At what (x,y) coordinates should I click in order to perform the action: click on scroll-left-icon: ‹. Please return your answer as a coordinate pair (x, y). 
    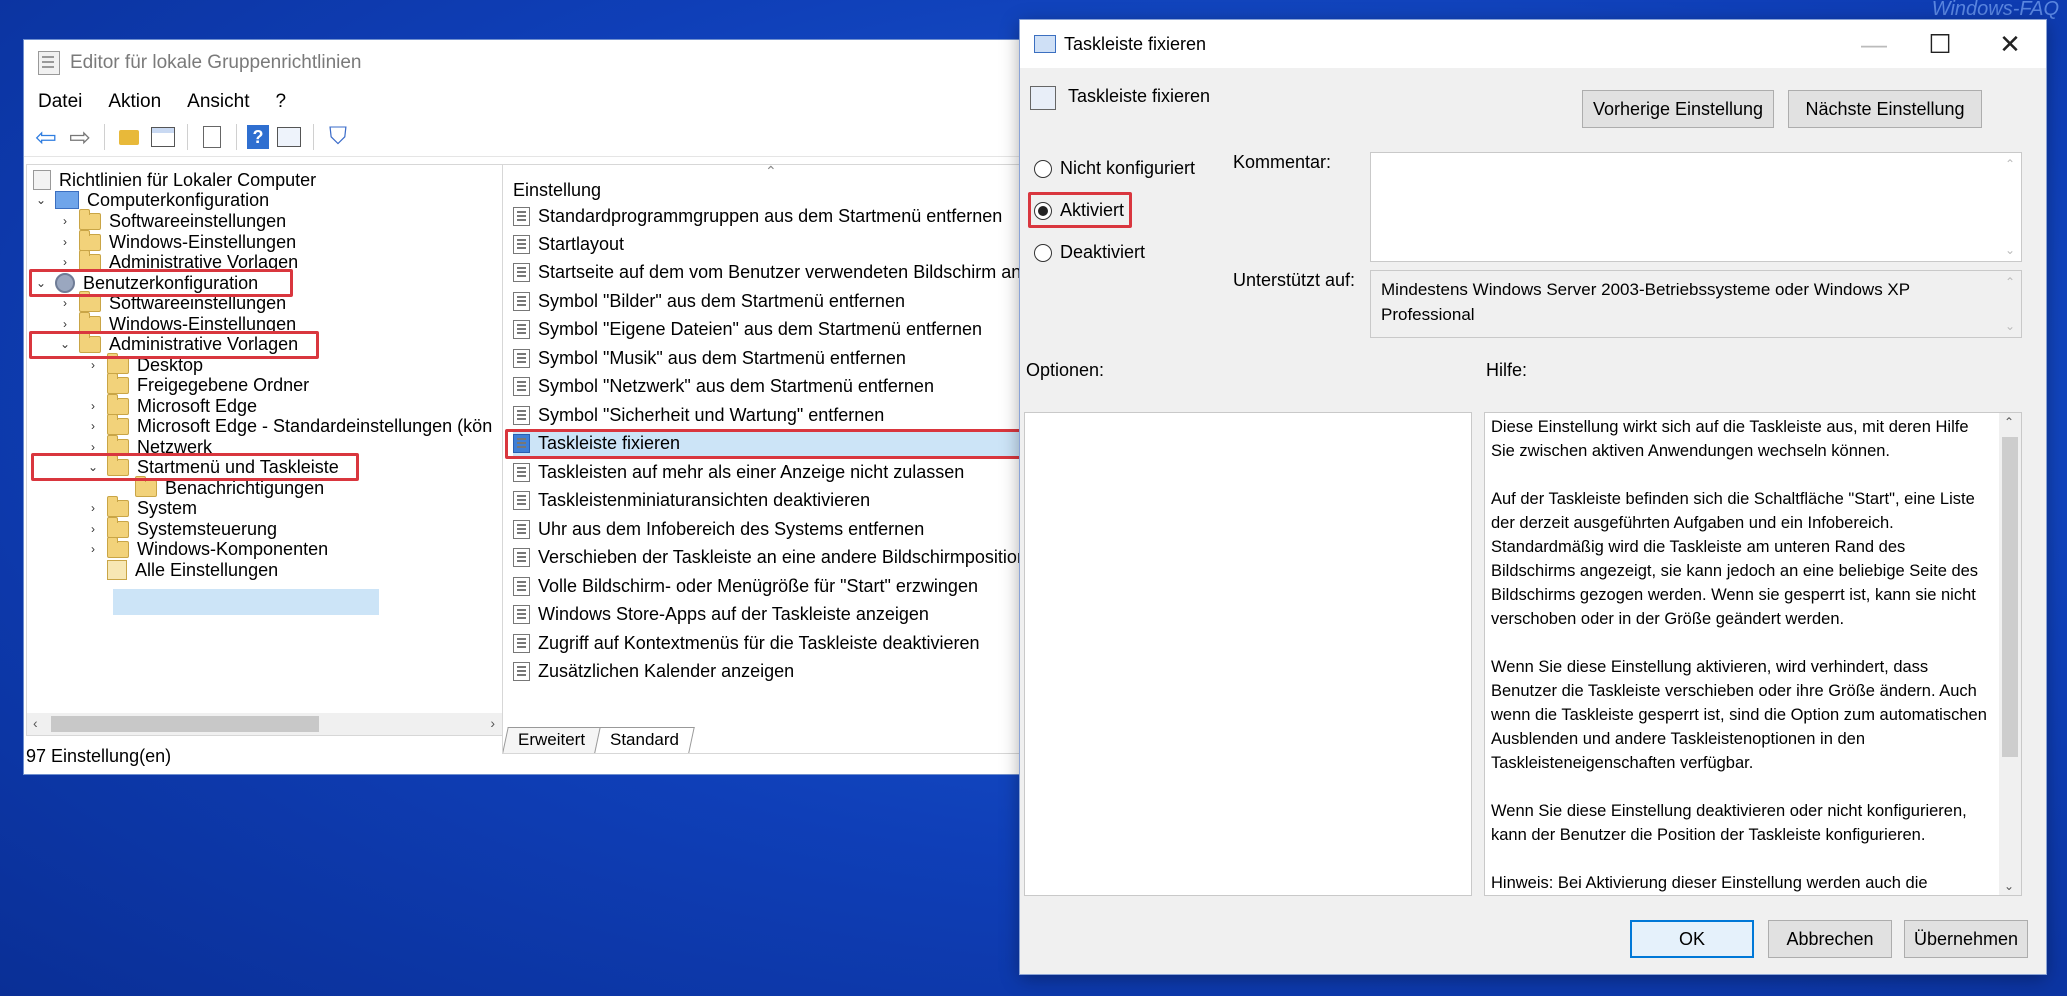
    Looking at the image, I should click on (35, 723).